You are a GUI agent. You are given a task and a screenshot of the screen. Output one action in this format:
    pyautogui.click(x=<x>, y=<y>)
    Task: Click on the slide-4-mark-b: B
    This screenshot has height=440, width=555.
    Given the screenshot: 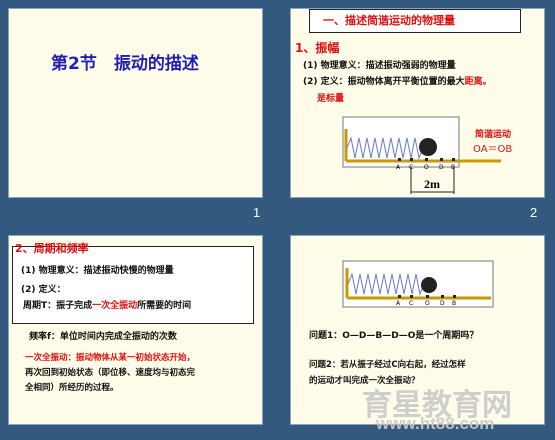 What is the action you would take?
    pyautogui.click(x=454, y=303)
    